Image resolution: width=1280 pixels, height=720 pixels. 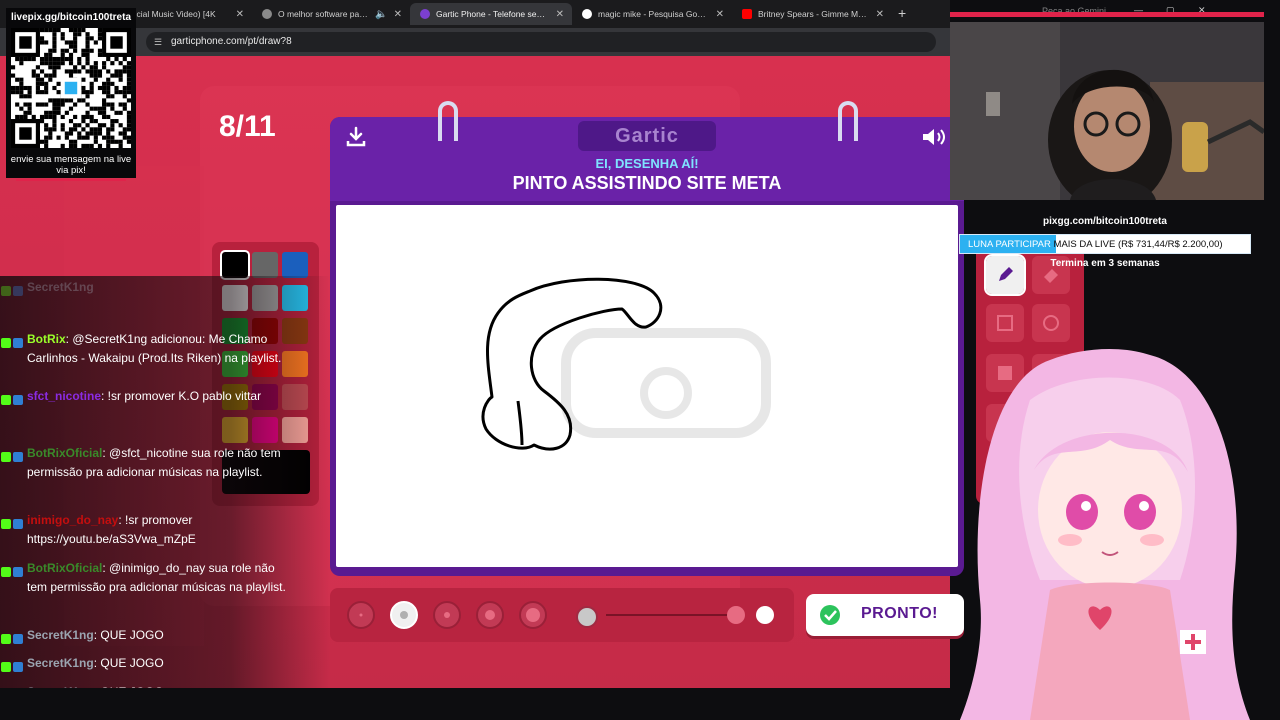 What do you see at coordinates (71, 17) in the screenshot?
I see `qr-url: livepix.gg/bitcoin100treta` at bounding box center [71, 17].